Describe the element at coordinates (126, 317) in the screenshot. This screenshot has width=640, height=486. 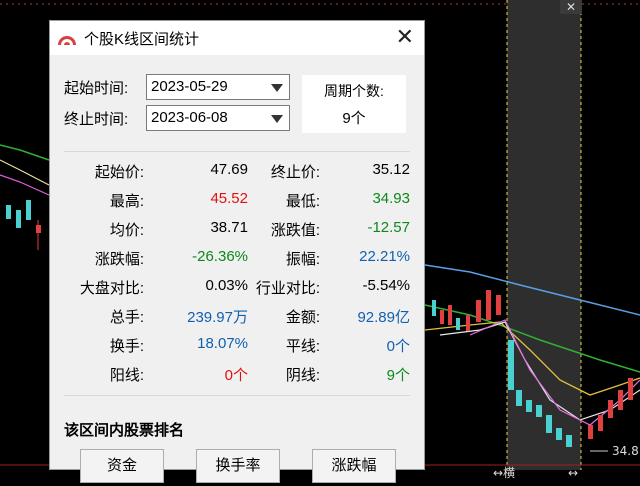
I see `total-volume-label: 总手:` at that location.